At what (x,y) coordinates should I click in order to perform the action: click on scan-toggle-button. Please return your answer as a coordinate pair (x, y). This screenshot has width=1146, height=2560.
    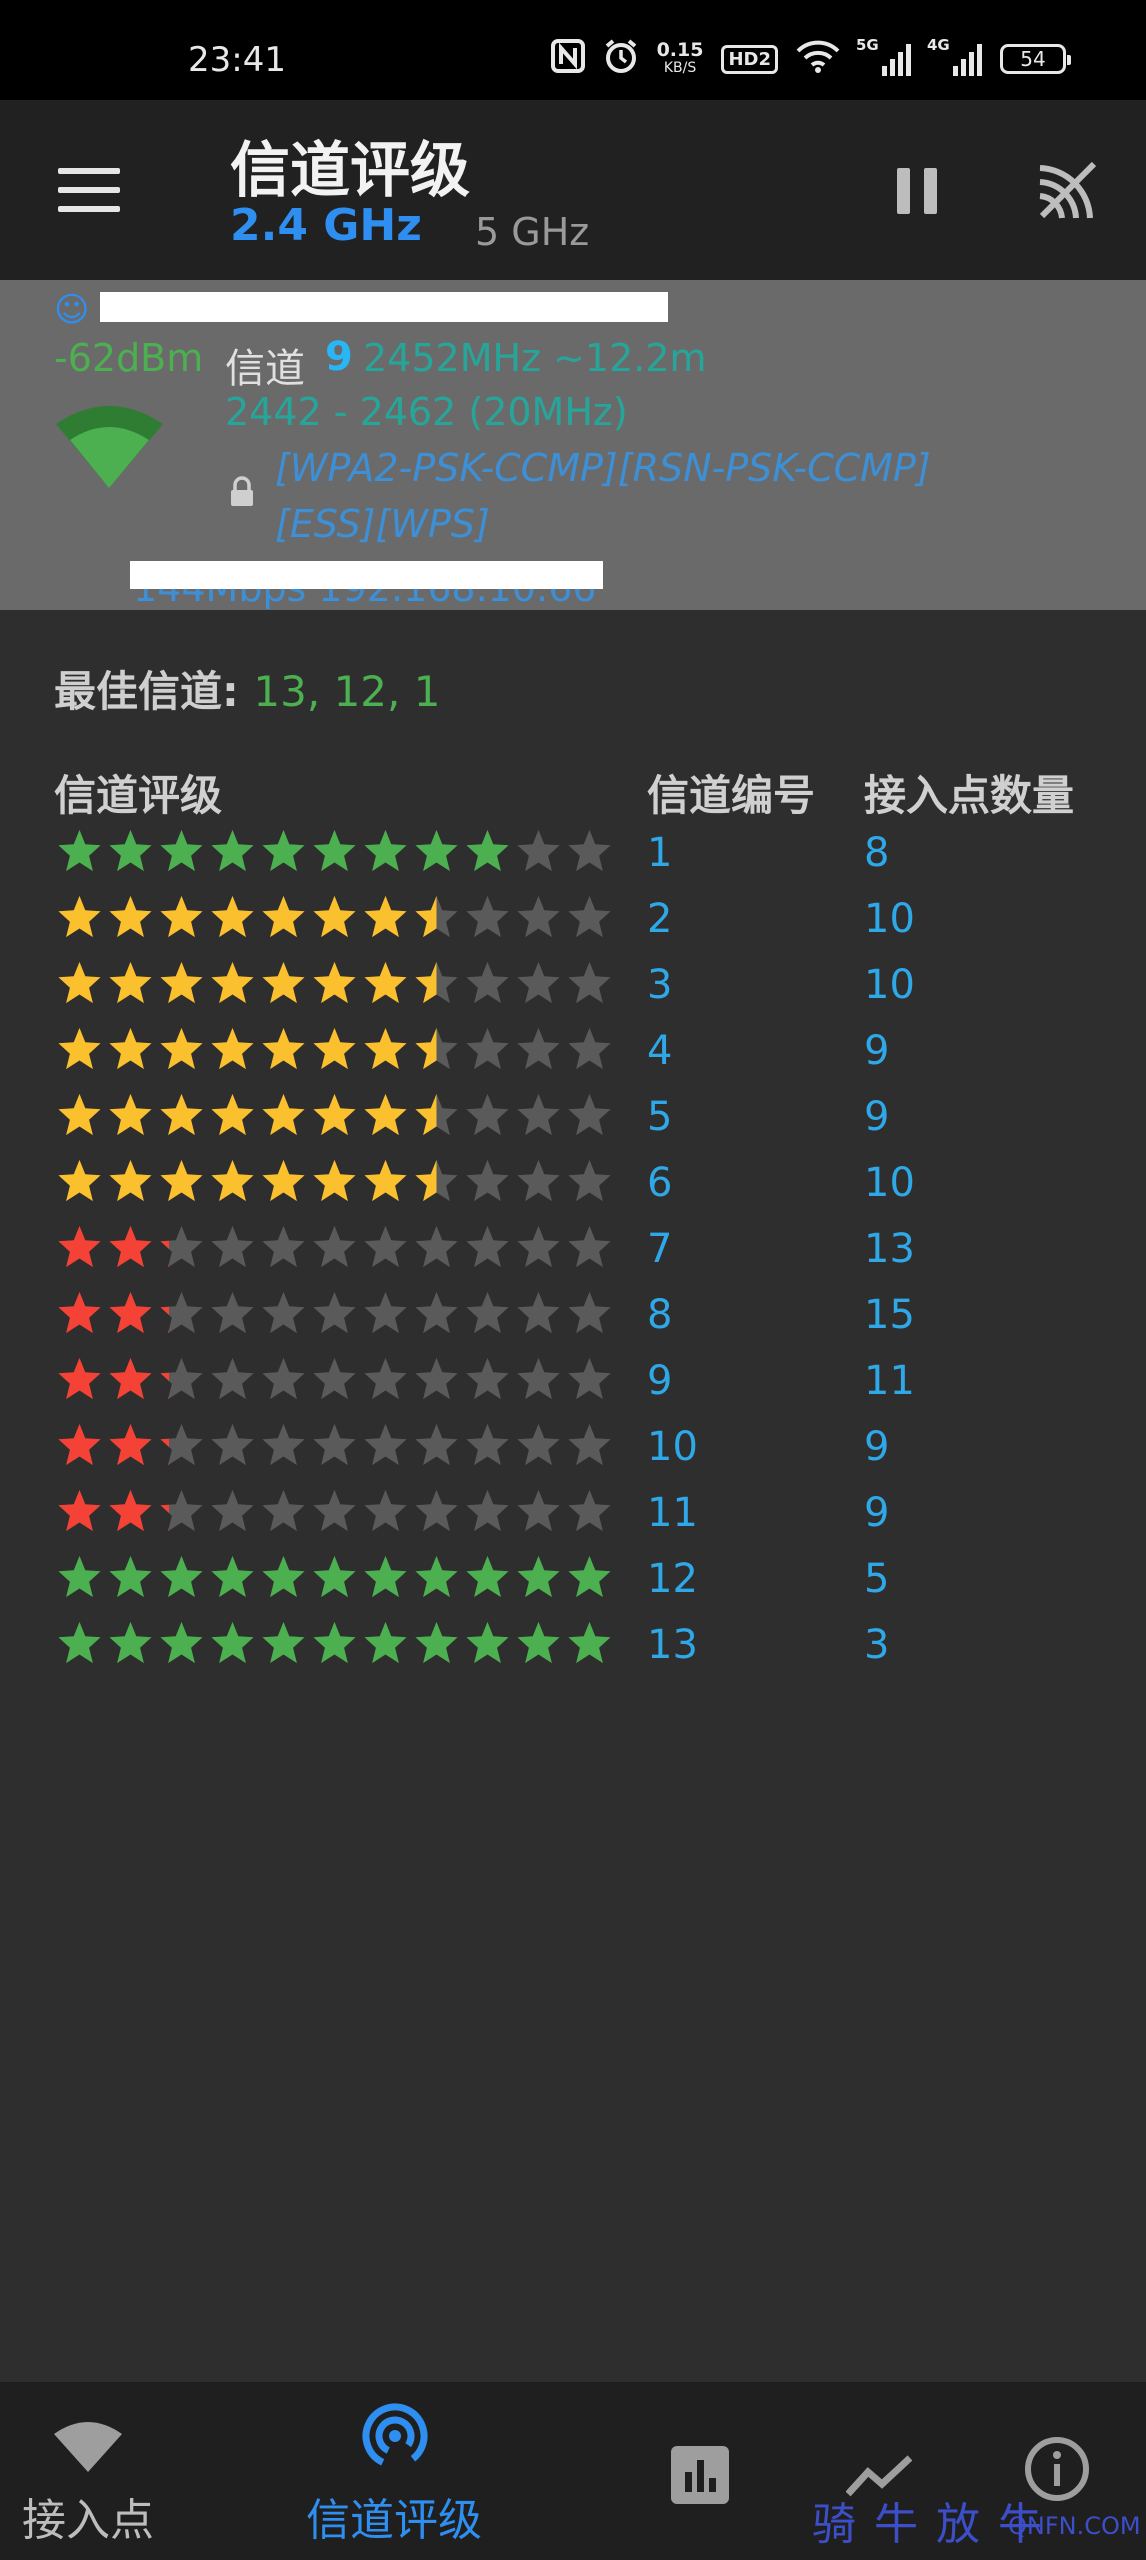
    Looking at the image, I should click on (1068, 190).